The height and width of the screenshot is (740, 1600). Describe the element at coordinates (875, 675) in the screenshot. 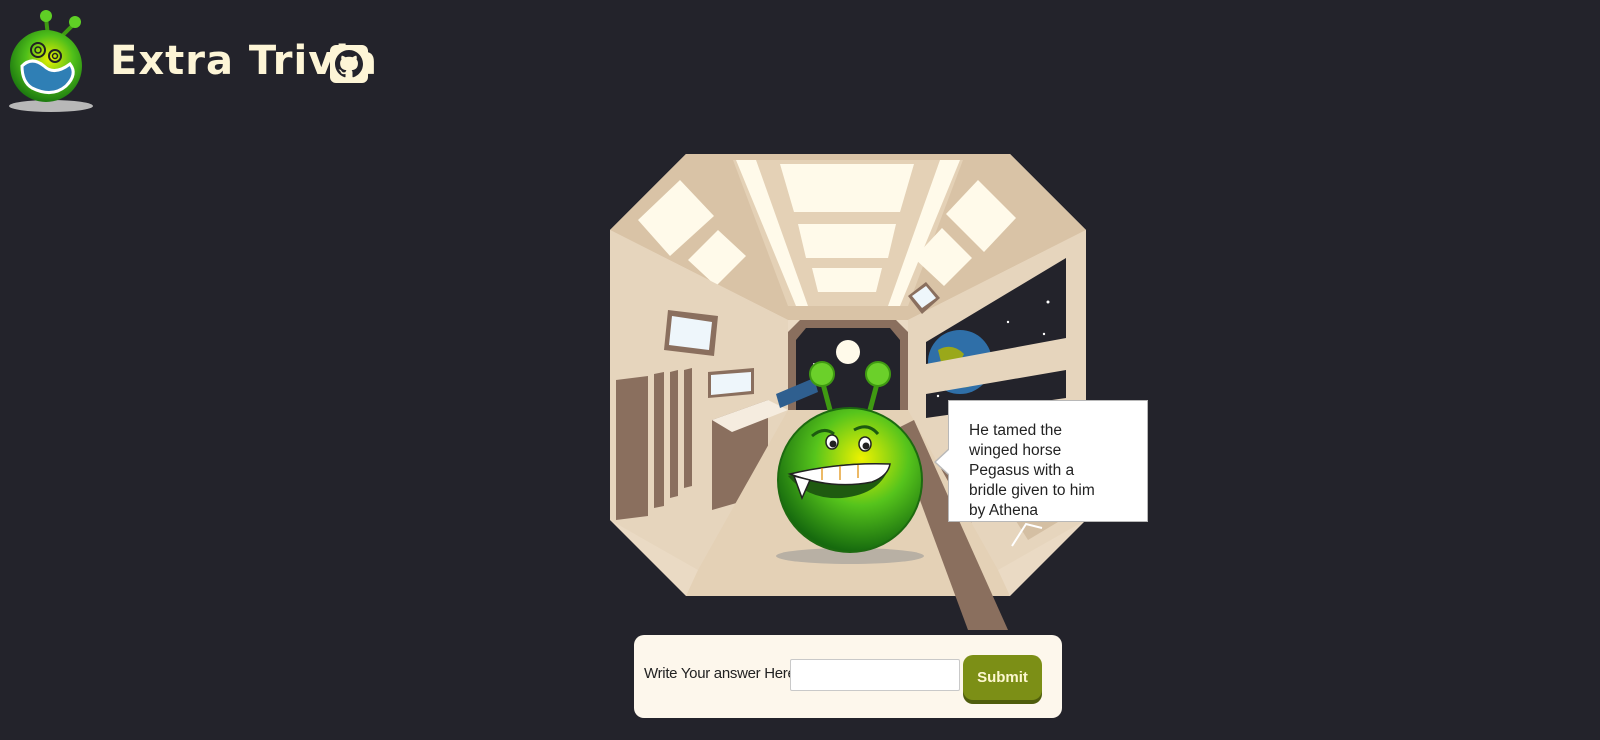

I see `answer-input` at that location.